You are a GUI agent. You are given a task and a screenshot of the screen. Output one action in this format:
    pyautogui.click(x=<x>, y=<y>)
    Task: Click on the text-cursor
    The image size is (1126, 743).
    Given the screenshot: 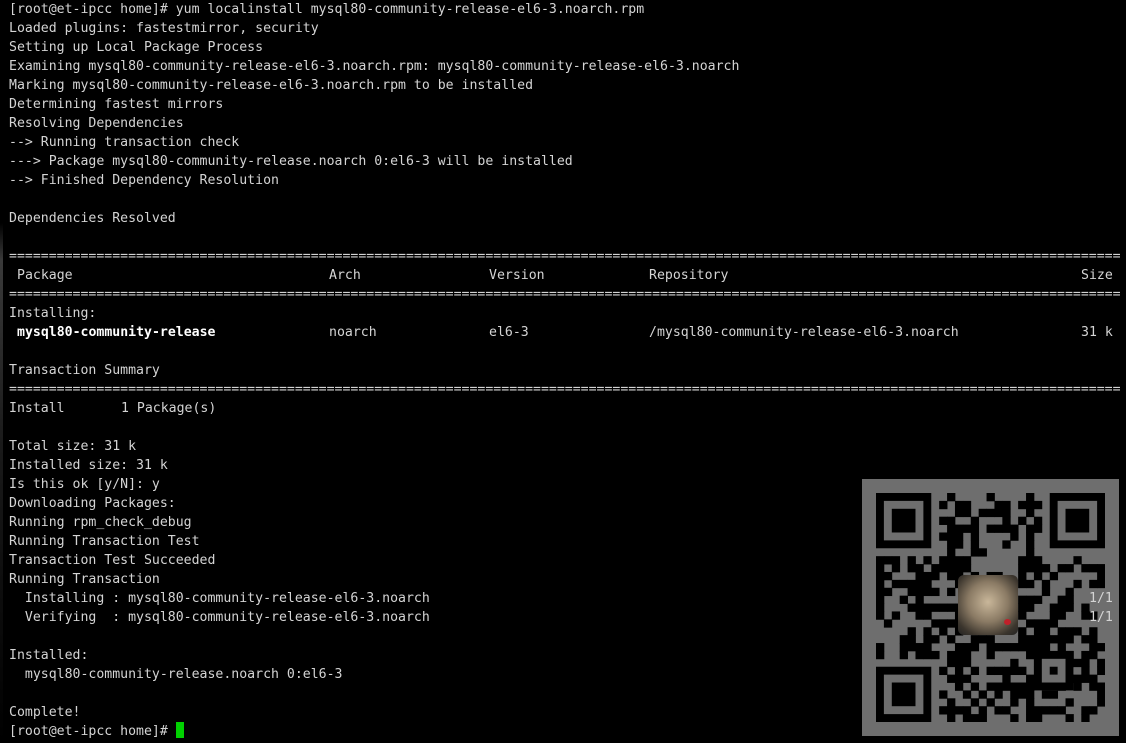 What is the action you would take?
    pyautogui.click(x=179, y=730)
    